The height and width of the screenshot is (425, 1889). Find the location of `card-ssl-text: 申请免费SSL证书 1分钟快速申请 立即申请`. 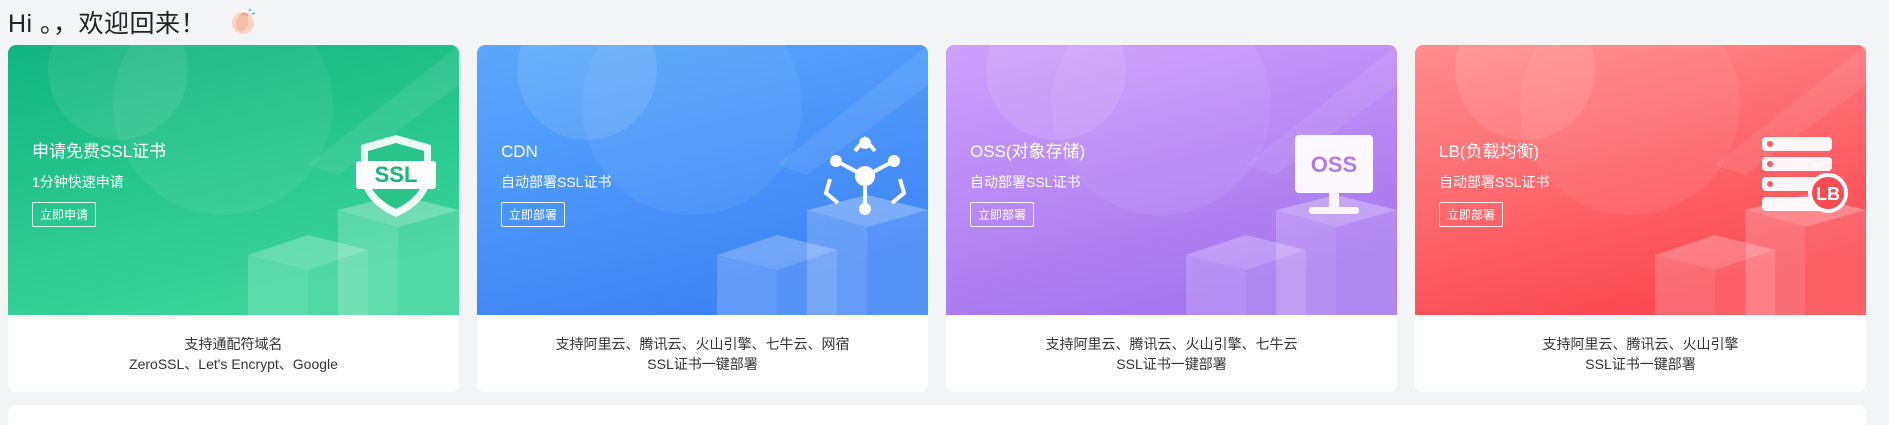

card-ssl-text: 申请免费SSL证书 1分钟快速申请 立即申请 is located at coordinates (99, 184).